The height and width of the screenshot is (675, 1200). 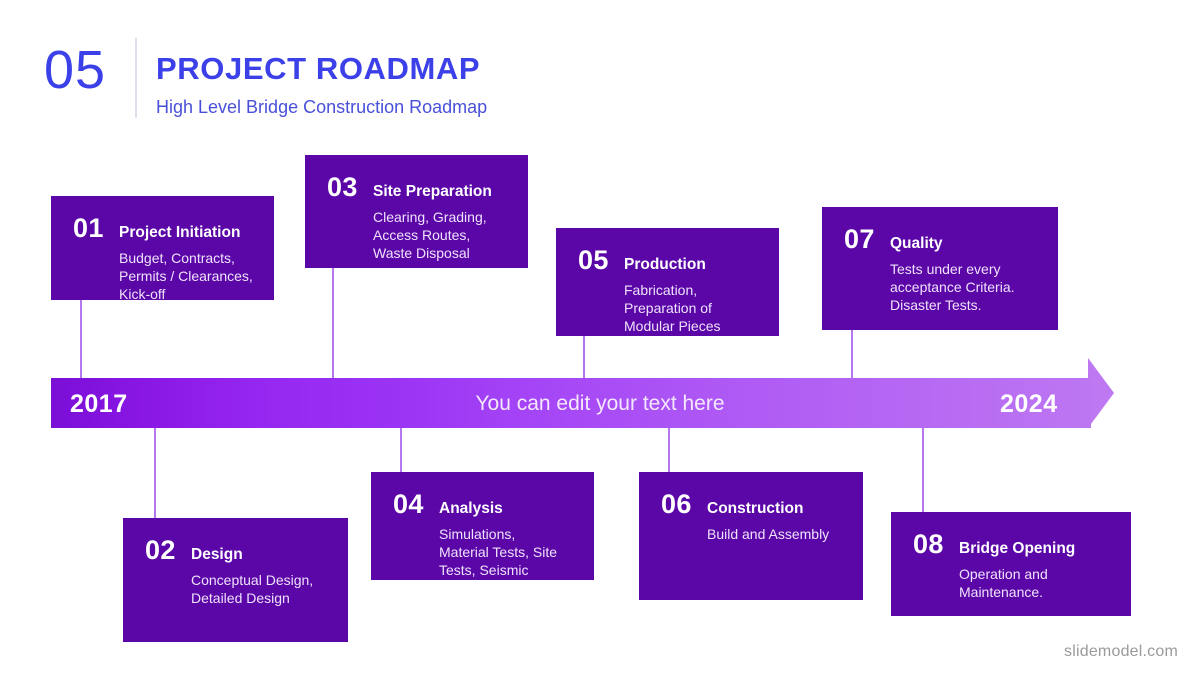 What do you see at coordinates (593, 260) in the screenshot?
I see `milestone-number: 05` at bounding box center [593, 260].